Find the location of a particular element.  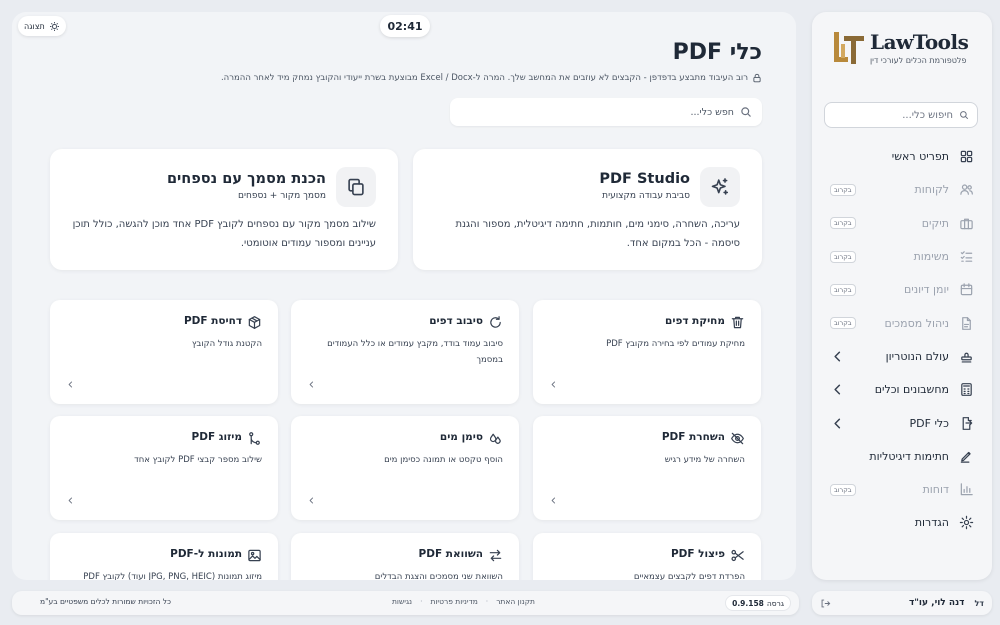

tool-title: פיצול PDF is located at coordinates (697, 554).